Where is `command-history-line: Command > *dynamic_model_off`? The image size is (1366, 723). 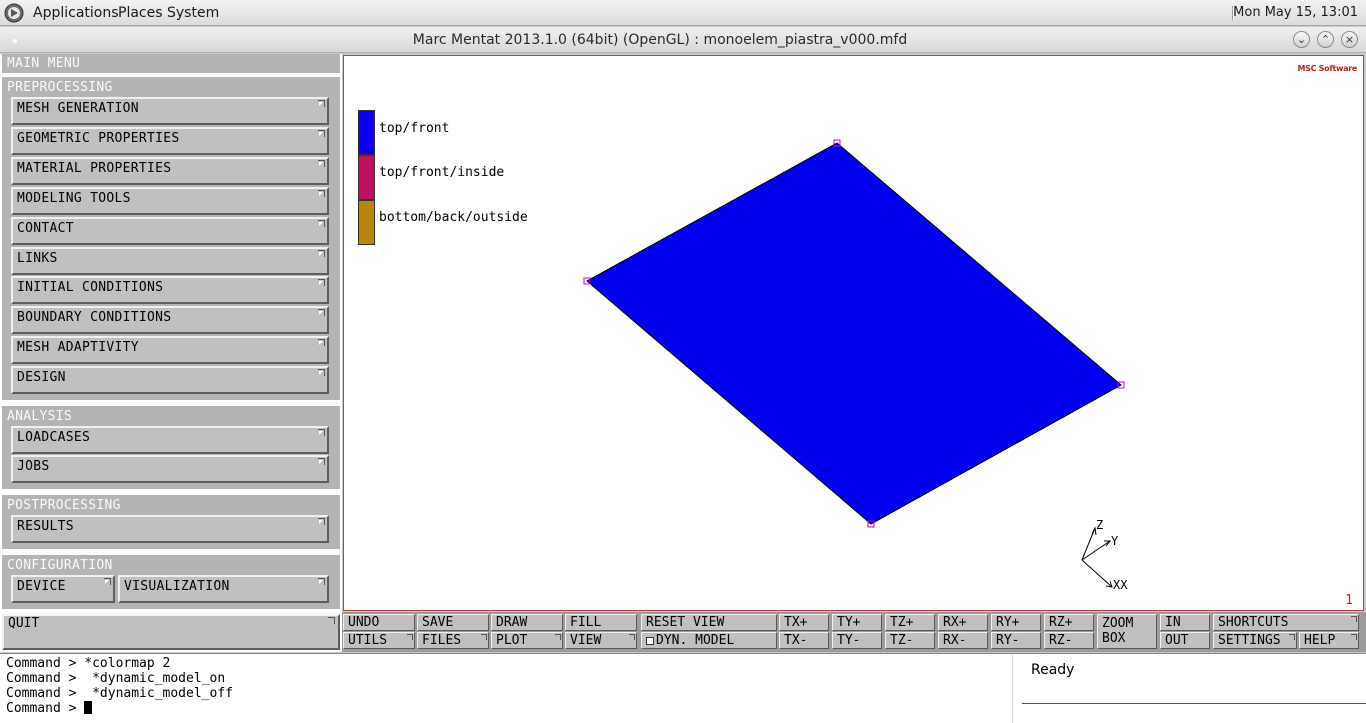
command-history-line: Command > *dynamic_model_off is located at coordinates (119, 693).